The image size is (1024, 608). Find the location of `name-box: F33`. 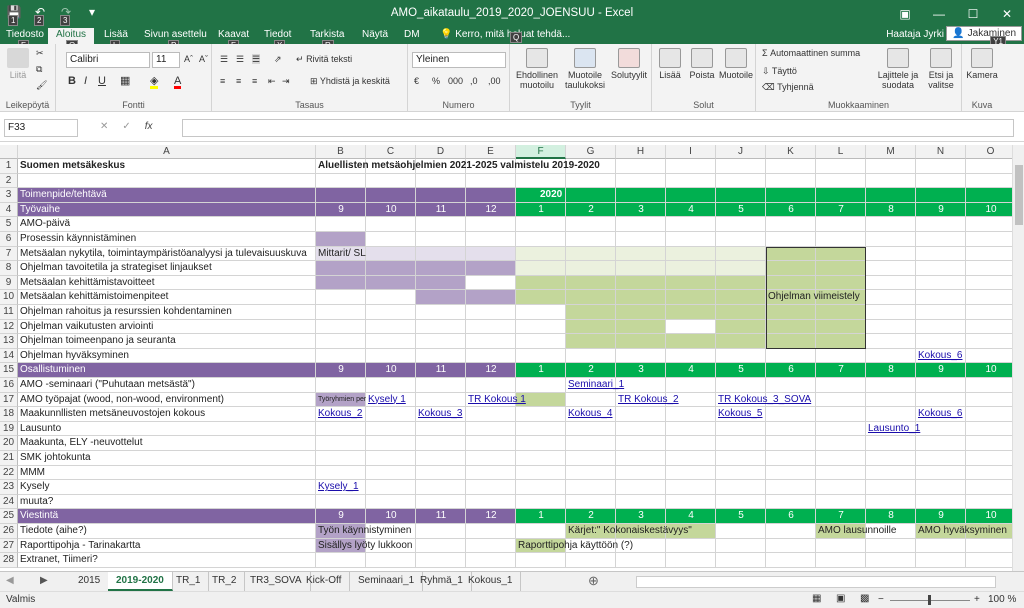

name-box: F33 is located at coordinates (41, 128).